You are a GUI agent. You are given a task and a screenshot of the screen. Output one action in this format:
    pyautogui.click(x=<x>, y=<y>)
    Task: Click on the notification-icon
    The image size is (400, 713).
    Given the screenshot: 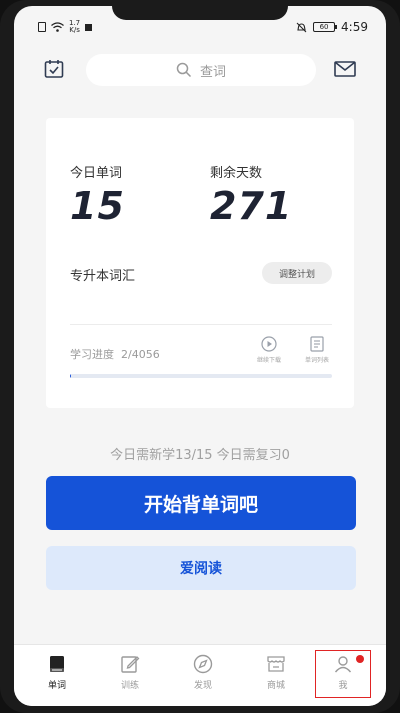 What is the action you would take?
    pyautogui.click(x=89, y=27)
    